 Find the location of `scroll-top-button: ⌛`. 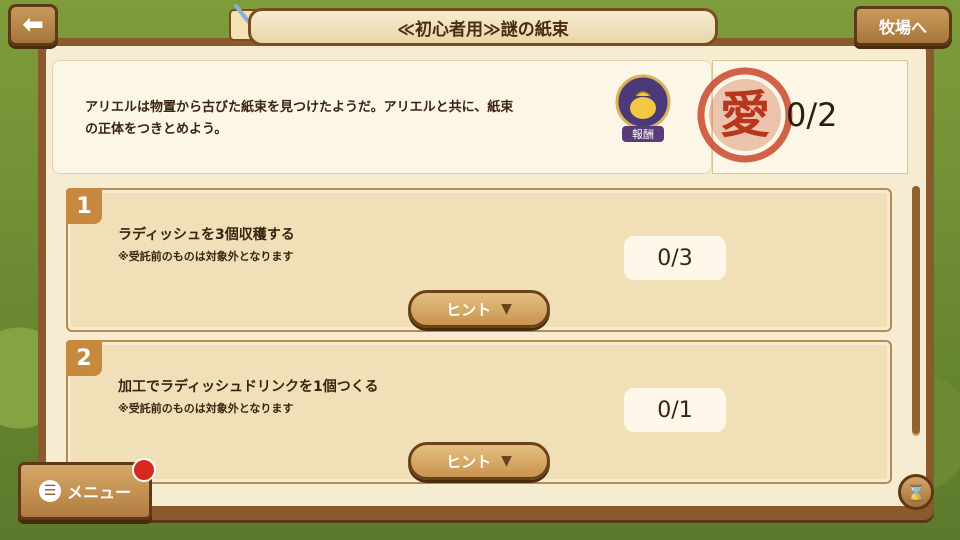

scroll-top-button: ⌛ is located at coordinates (916, 492).